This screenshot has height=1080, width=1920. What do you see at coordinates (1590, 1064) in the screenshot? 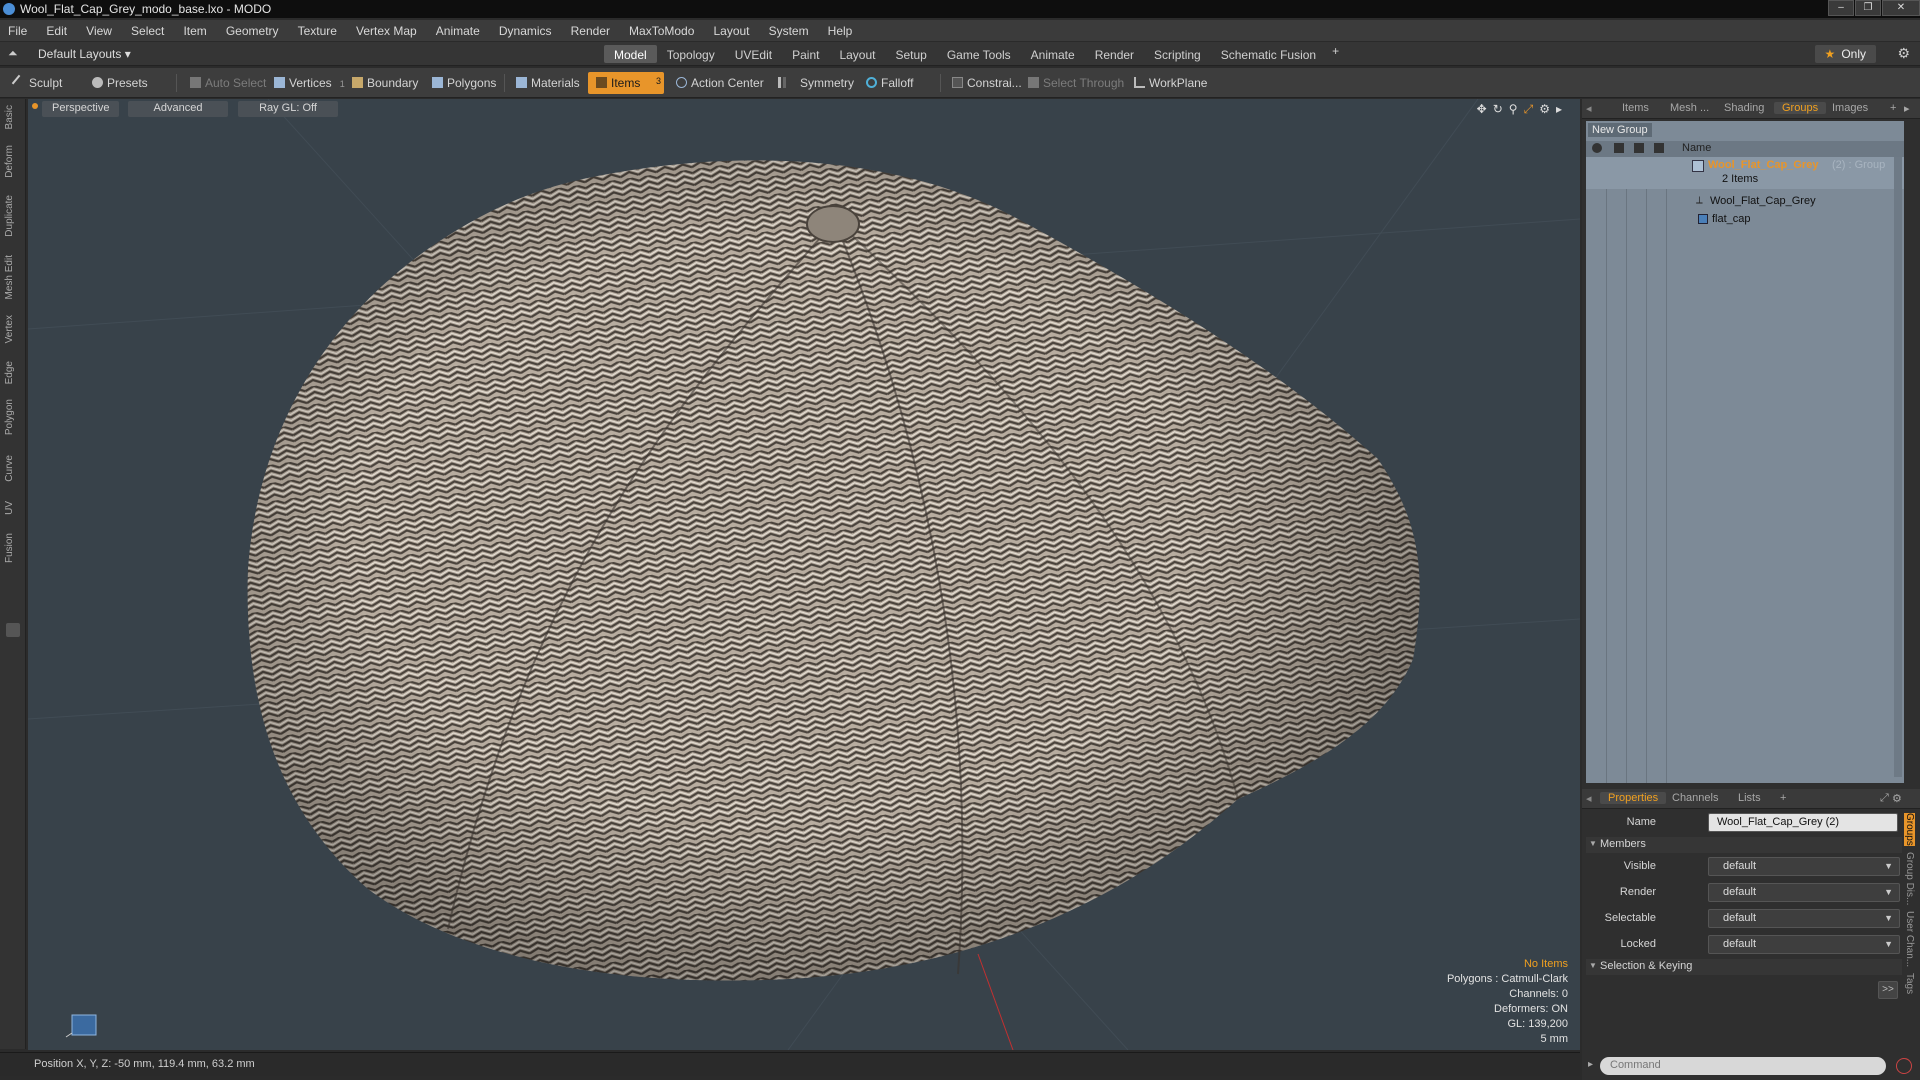
I see `command-expand-icon: ▸` at bounding box center [1590, 1064].